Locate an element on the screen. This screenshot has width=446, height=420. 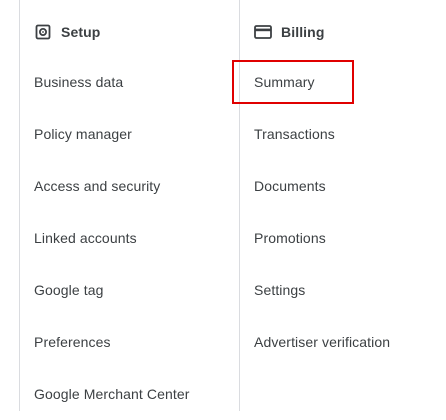
menu-item-label: Documents is located at coordinates (290, 186).